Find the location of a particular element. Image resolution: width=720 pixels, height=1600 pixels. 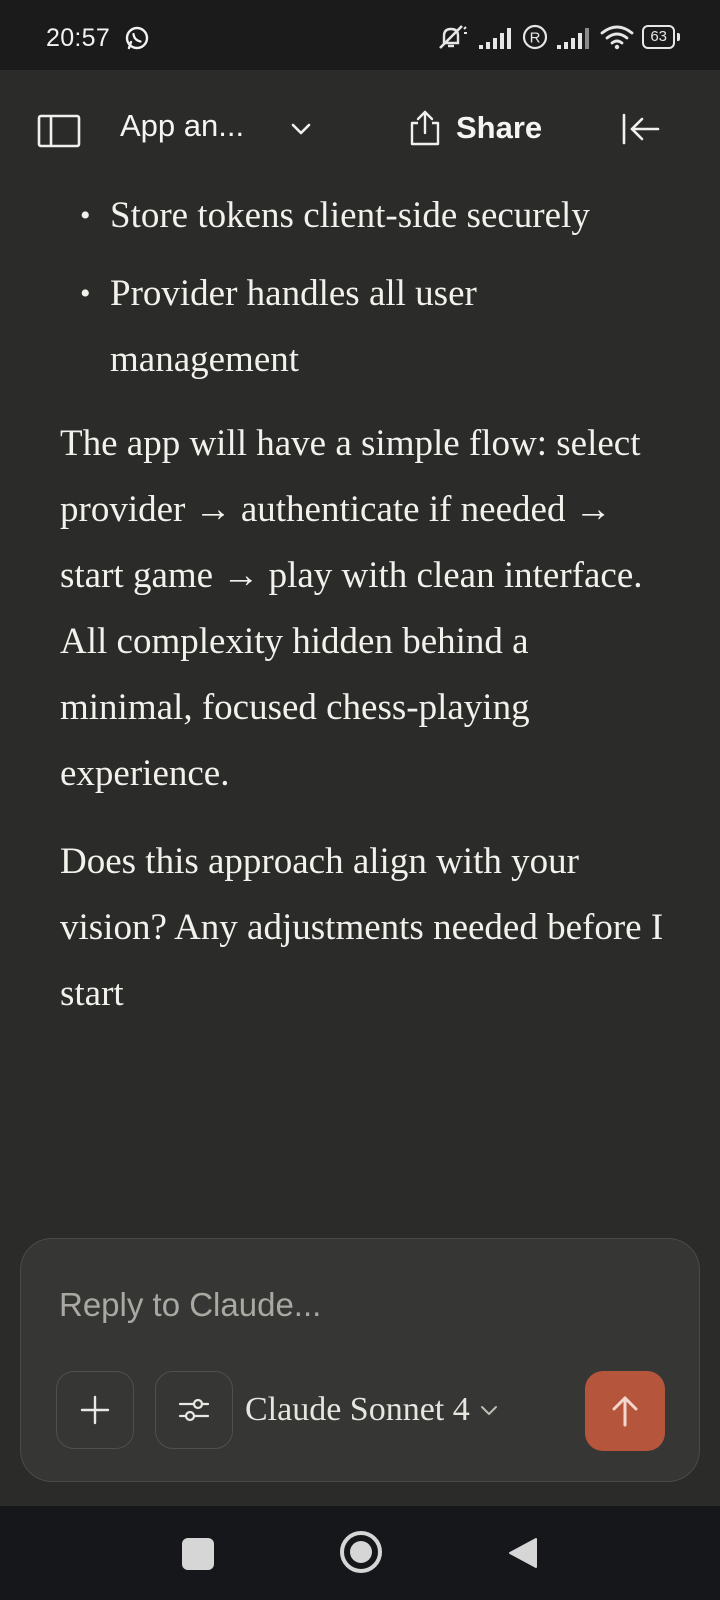

recents-square-icon is located at coordinates (198, 1554).